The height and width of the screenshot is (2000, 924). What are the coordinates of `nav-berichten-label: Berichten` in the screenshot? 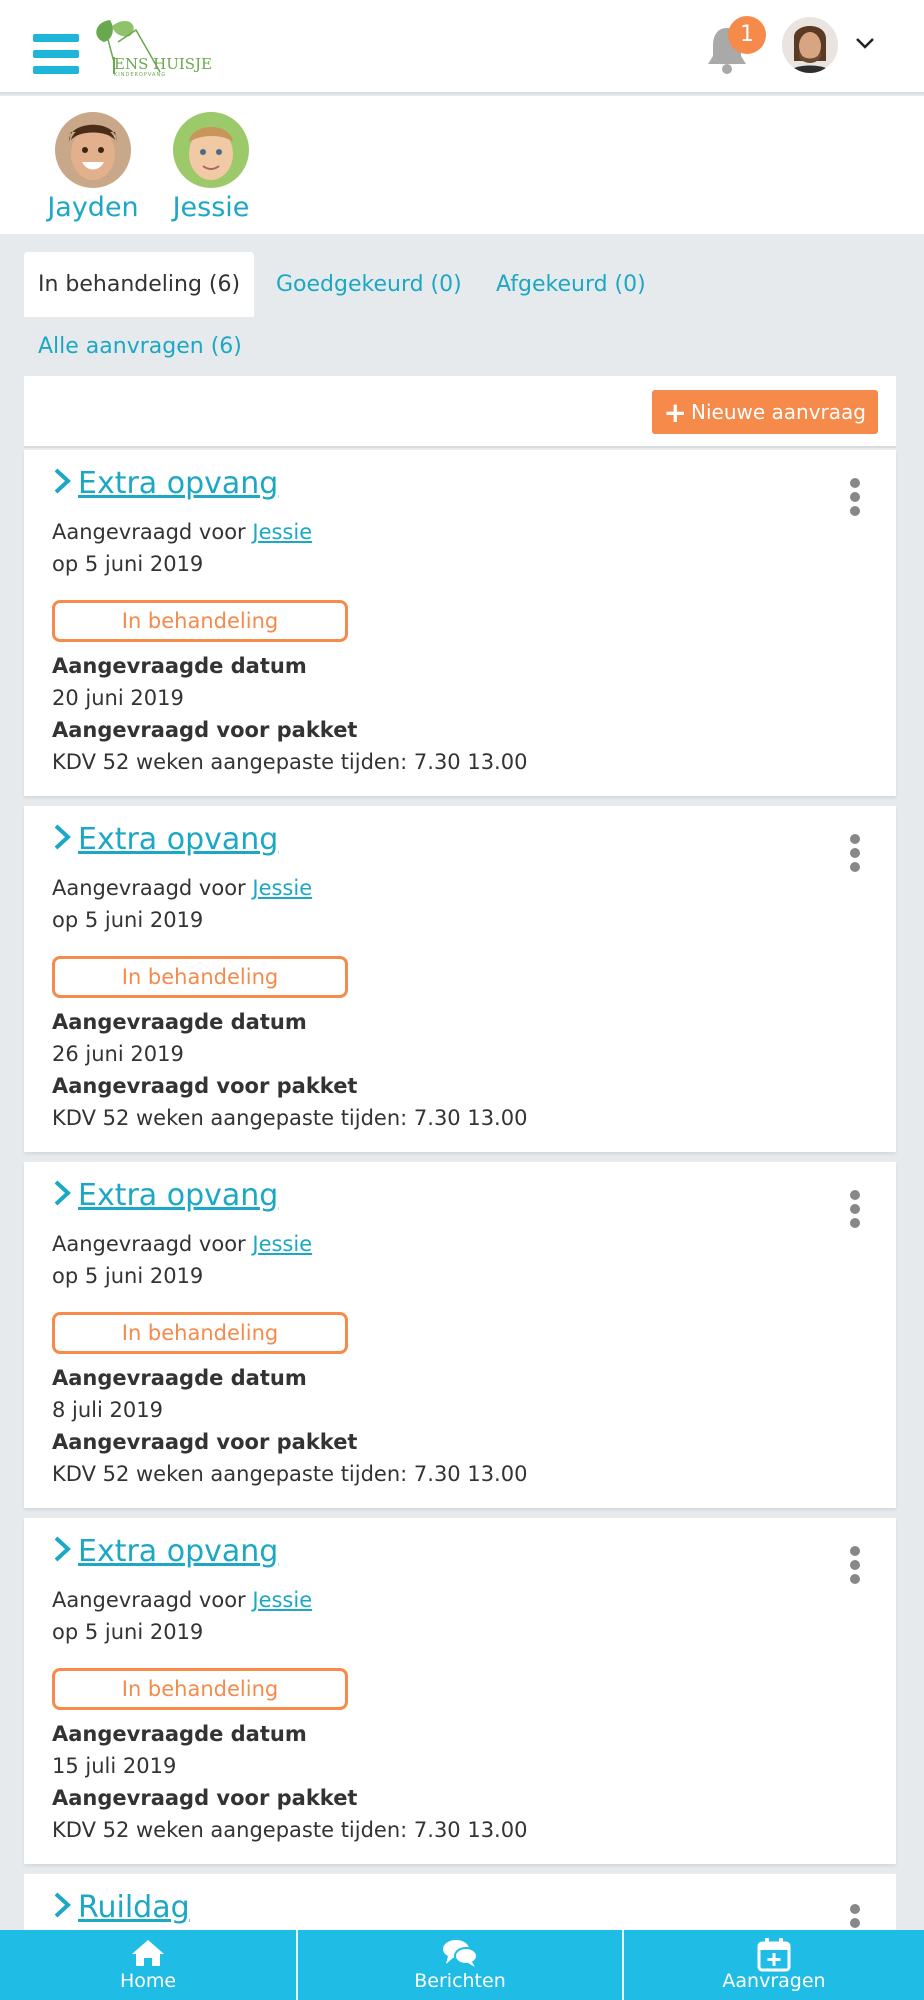 It's located at (460, 1981).